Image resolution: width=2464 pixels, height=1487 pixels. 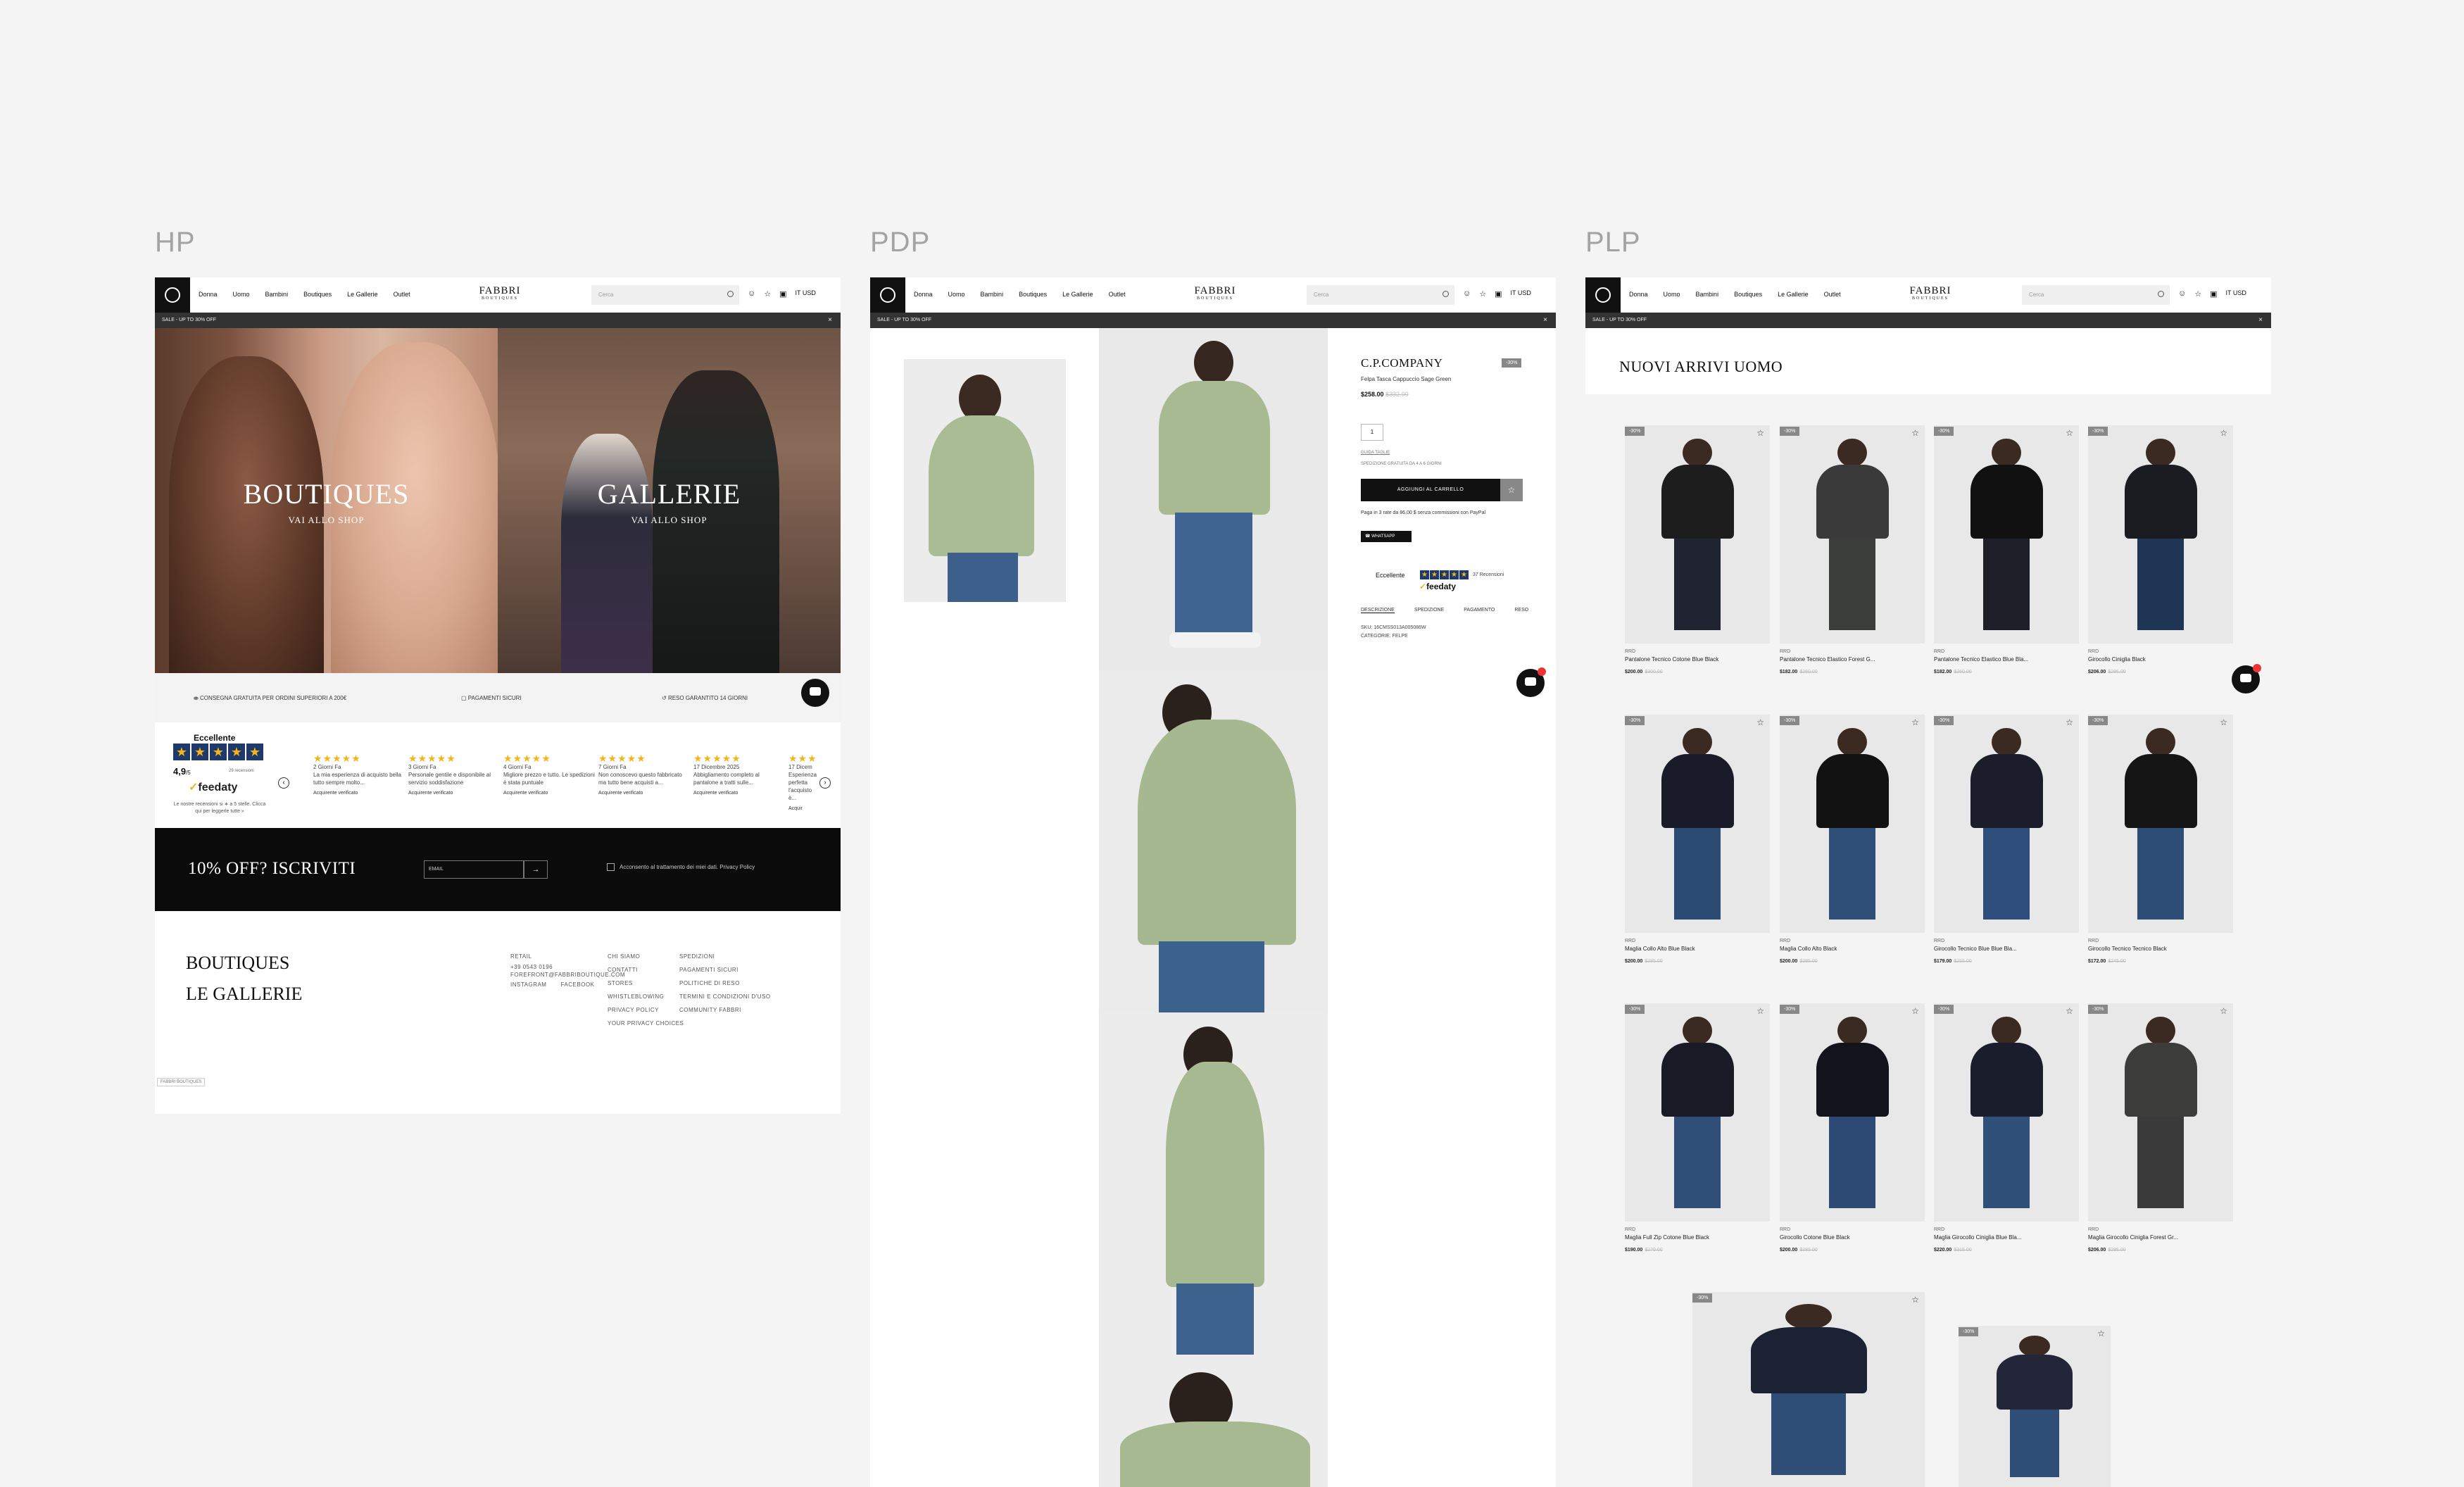 What do you see at coordinates (1386, 537) in the screenshot?
I see `whatsapp-button: ☎ WHATSAPP` at bounding box center [1386, 537].